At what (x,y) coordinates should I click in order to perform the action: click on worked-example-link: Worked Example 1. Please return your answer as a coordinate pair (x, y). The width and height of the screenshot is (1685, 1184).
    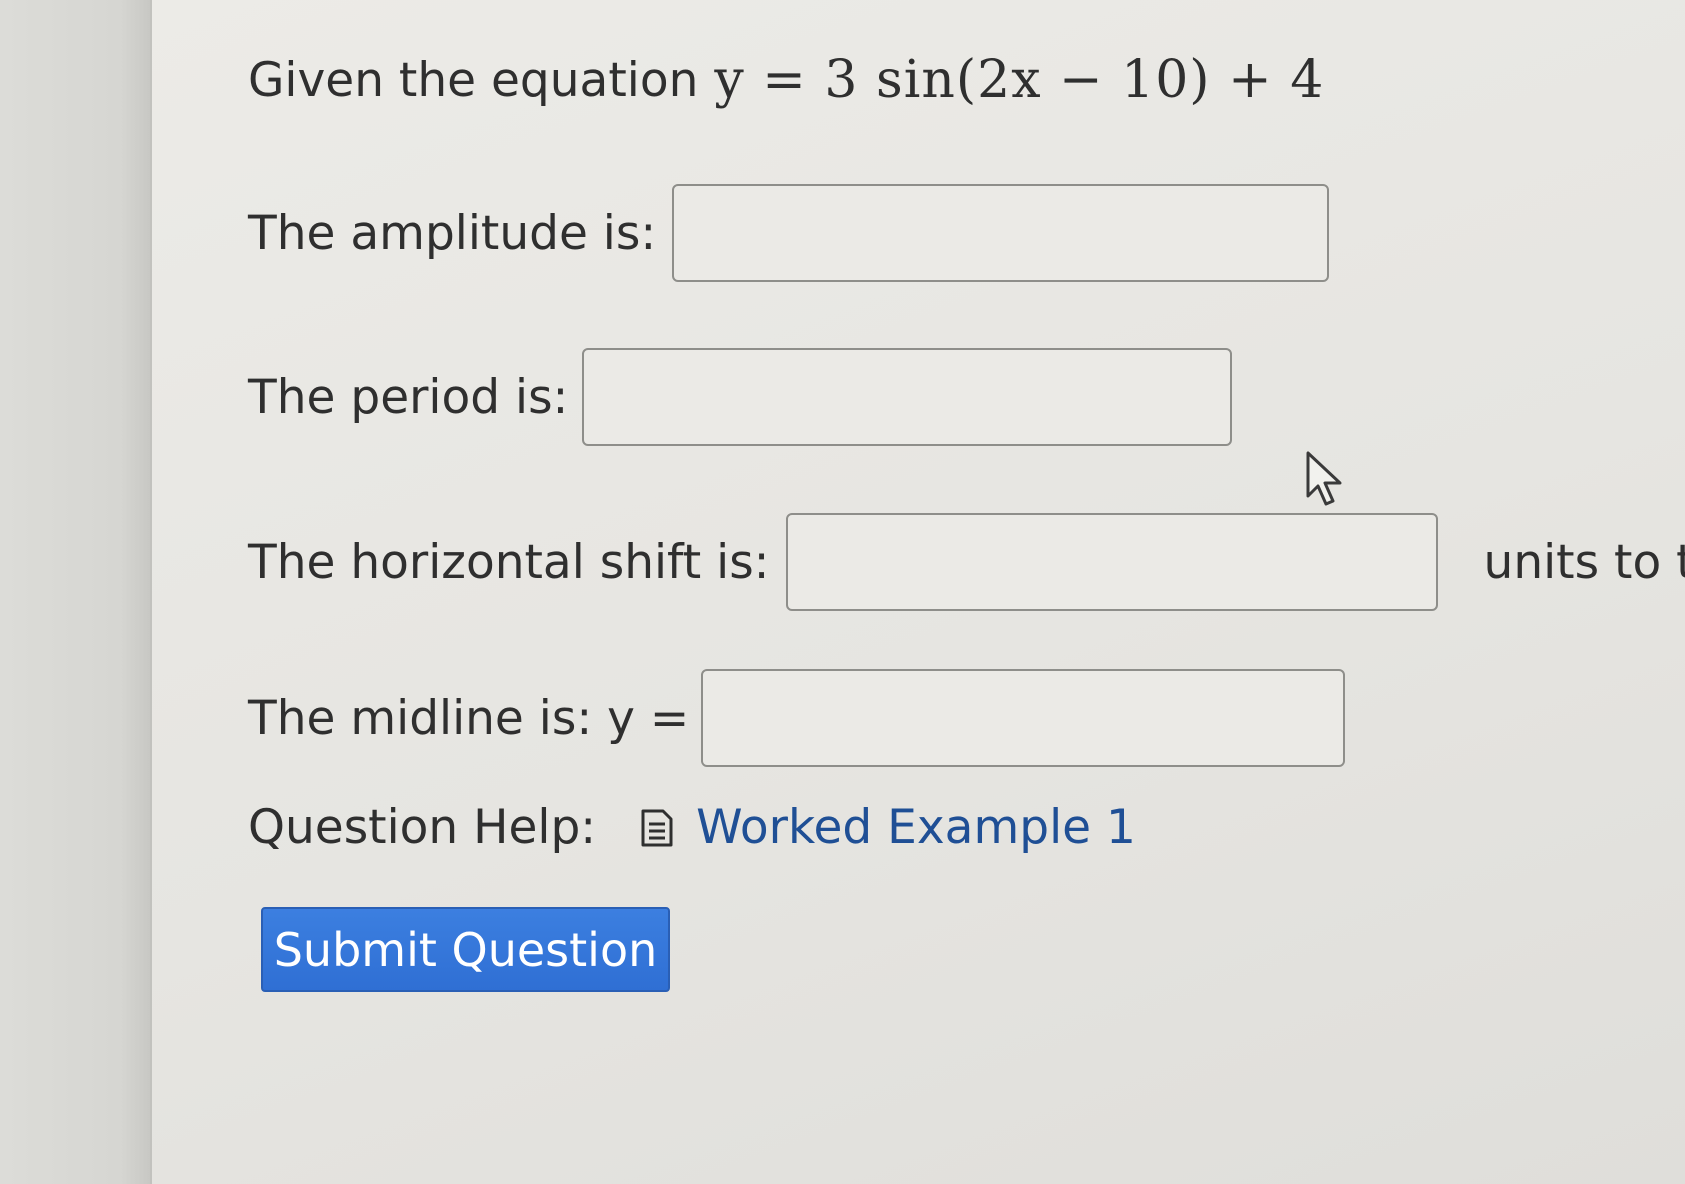
    Looking at the image, I should click on (888, 827).